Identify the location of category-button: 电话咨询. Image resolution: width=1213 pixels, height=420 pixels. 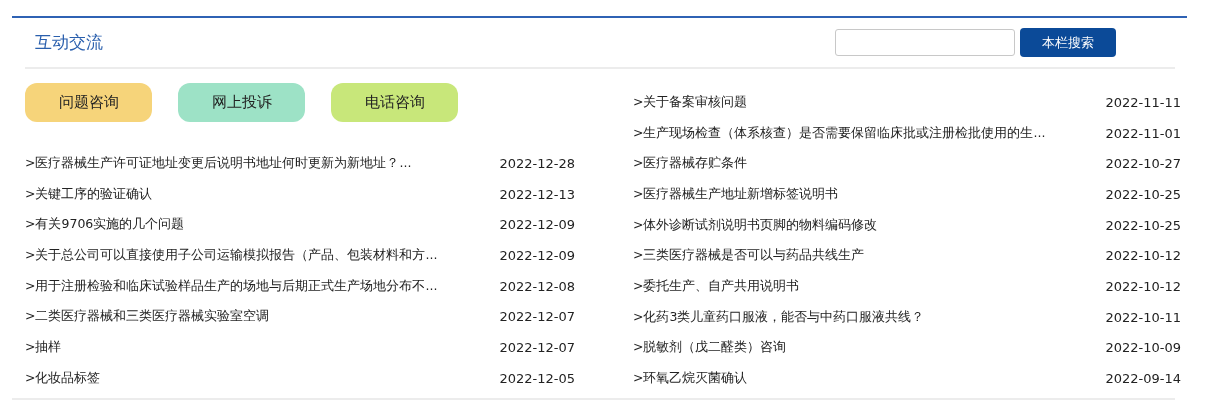
(394, 102).